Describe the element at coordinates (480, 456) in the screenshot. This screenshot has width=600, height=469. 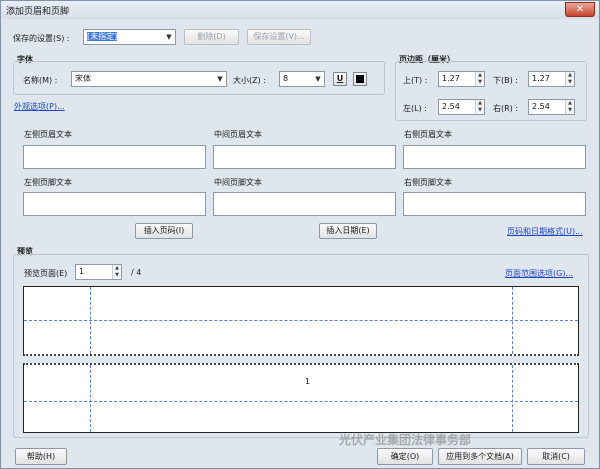
I see `apply-to-multiple-button: 应用到多个文档(A)` at that location.